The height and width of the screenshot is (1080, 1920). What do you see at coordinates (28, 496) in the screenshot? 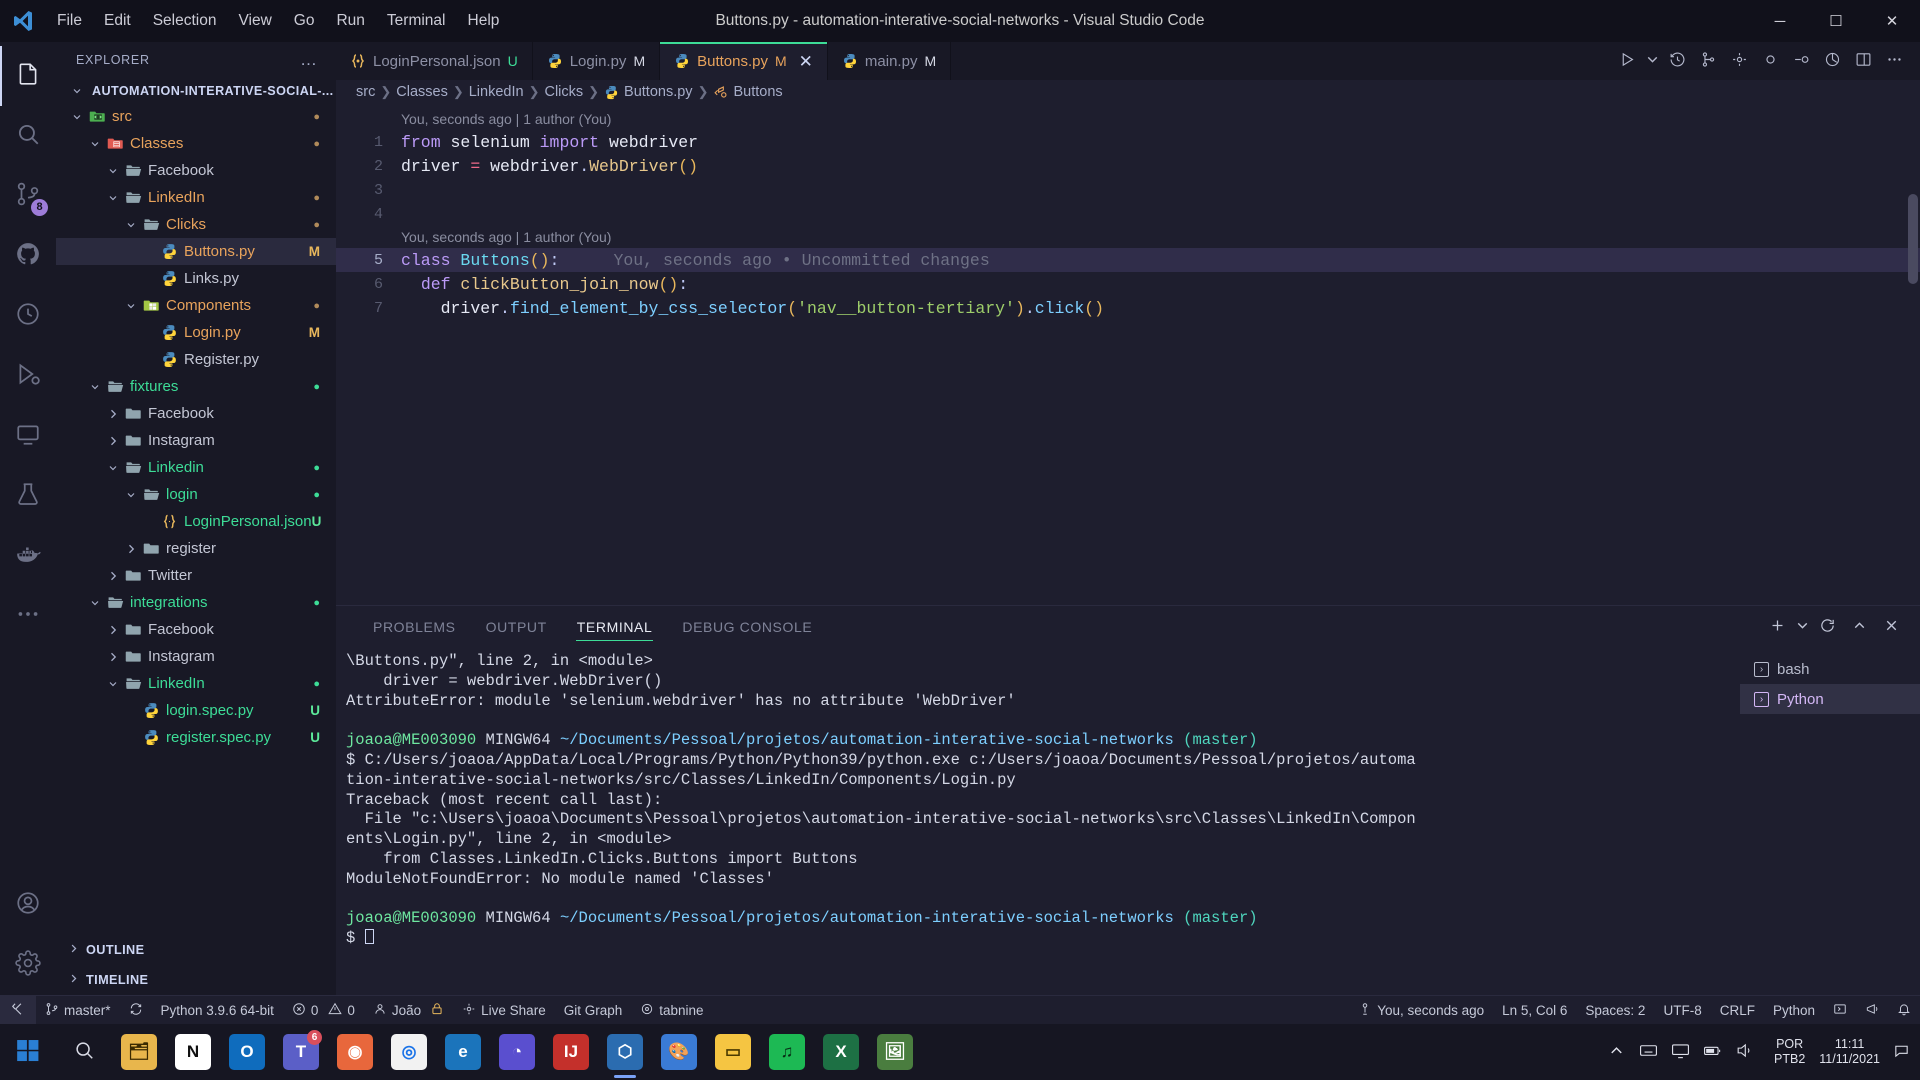
I see `activity-testing` at bounding box center [28, 496].